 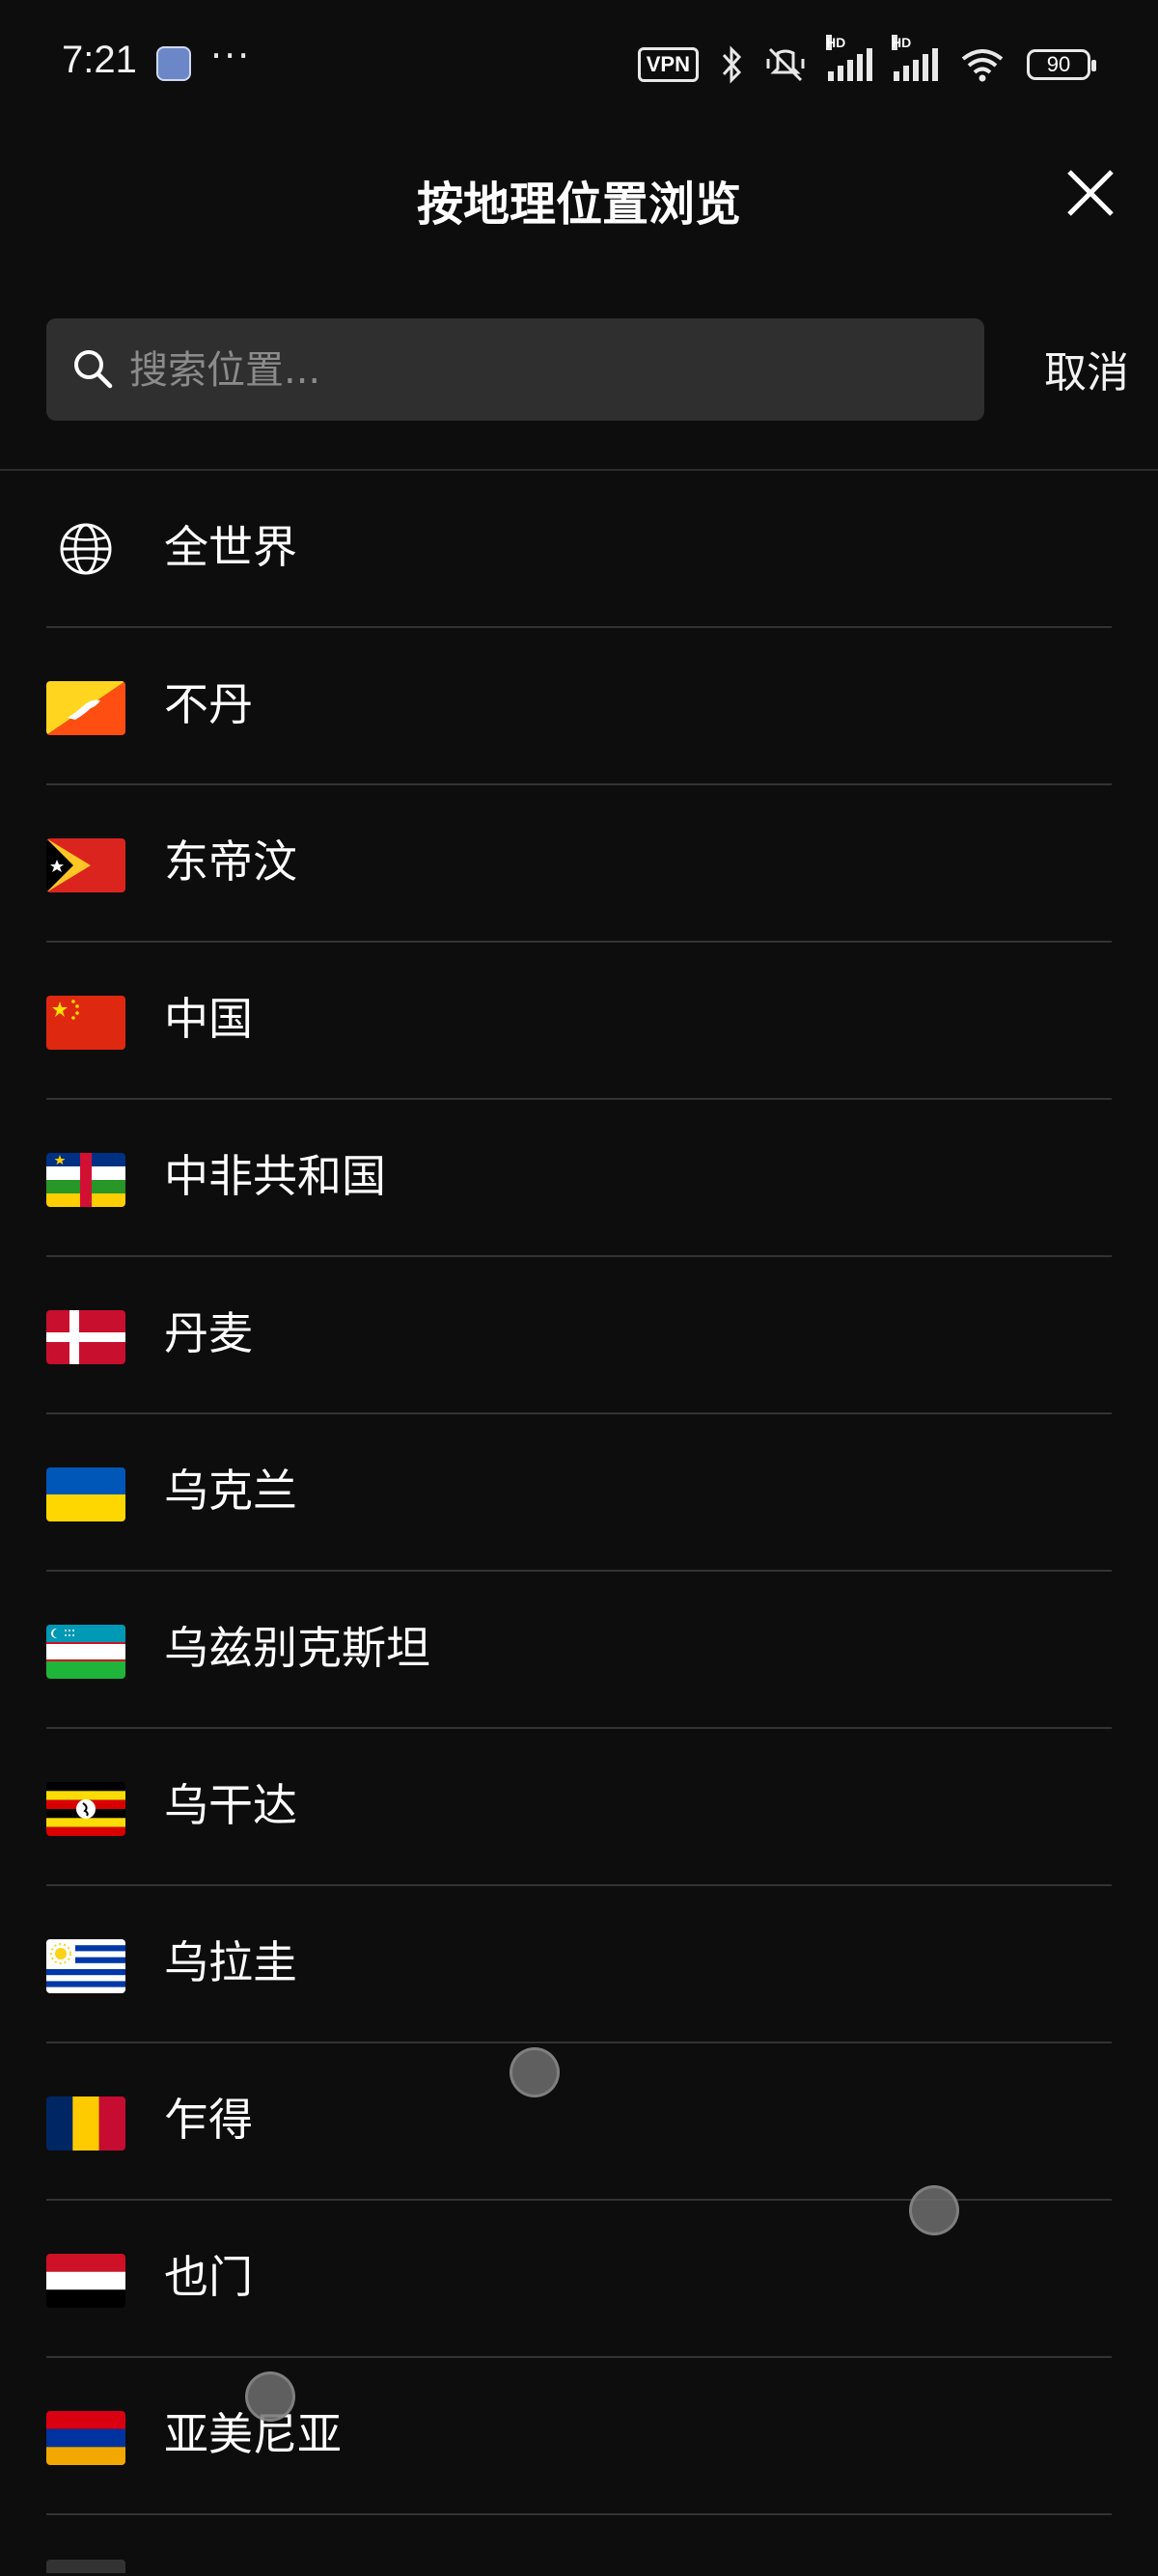 What do you see at coordinates (230, 862) in the screenshot?
I see `location-label: 东帝汶` at bounding box center [230, 862].